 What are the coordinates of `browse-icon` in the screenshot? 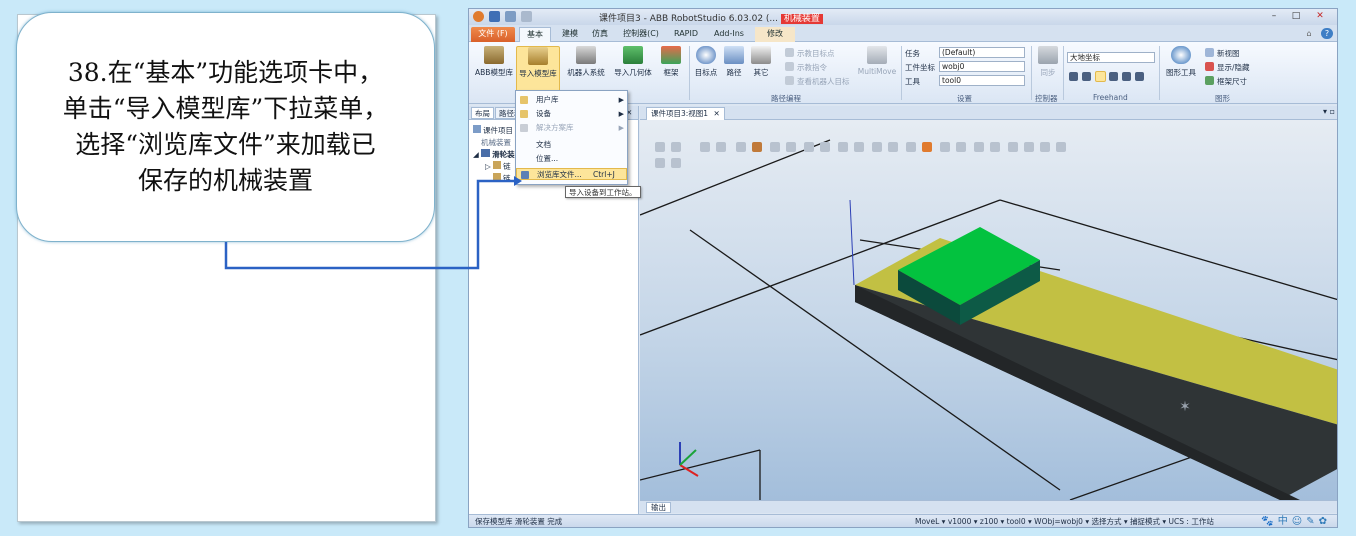 It's located at (525, 175).